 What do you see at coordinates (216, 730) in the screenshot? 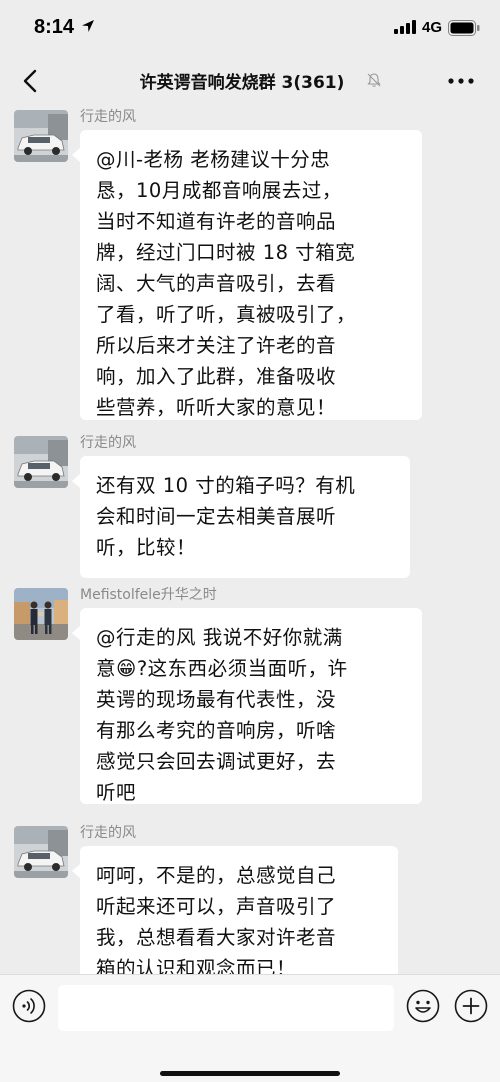
I see `message-line: 有那么考究的音响房，听啥` at bounding box center [216, 730].